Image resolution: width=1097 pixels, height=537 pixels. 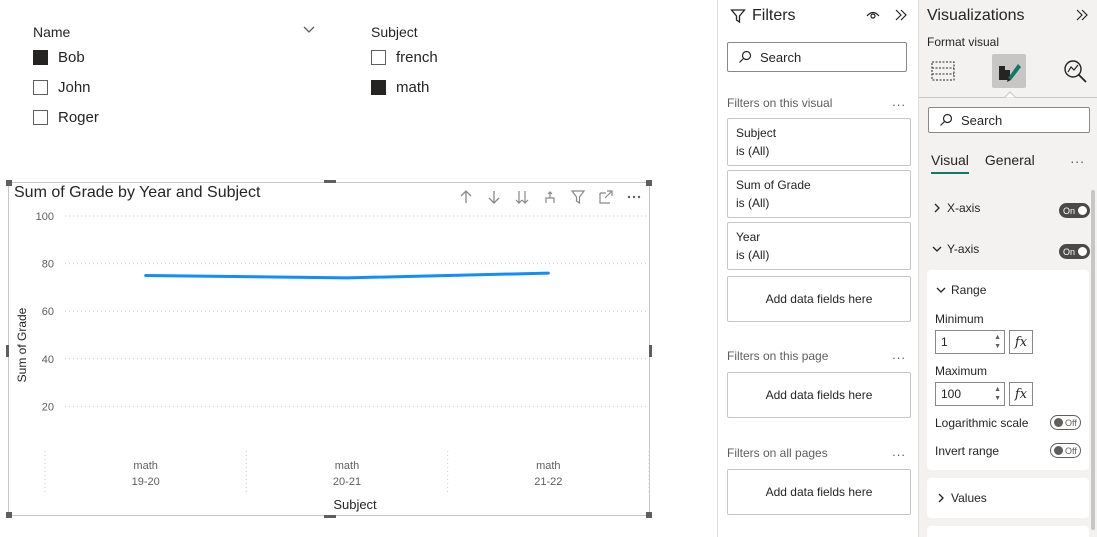 What do you see at coordinates (1009, 71) in the screenshot?
I see `format-visual-icon` at bounding box center [1009, 71].